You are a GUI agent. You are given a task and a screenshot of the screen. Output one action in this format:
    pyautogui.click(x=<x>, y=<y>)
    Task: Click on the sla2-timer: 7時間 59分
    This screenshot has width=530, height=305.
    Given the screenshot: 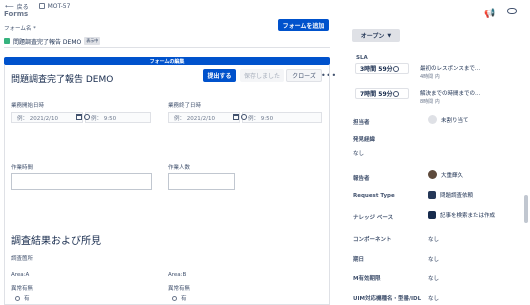 What is the action you would take?
    pyautogui.click(x=382, y=93)
    